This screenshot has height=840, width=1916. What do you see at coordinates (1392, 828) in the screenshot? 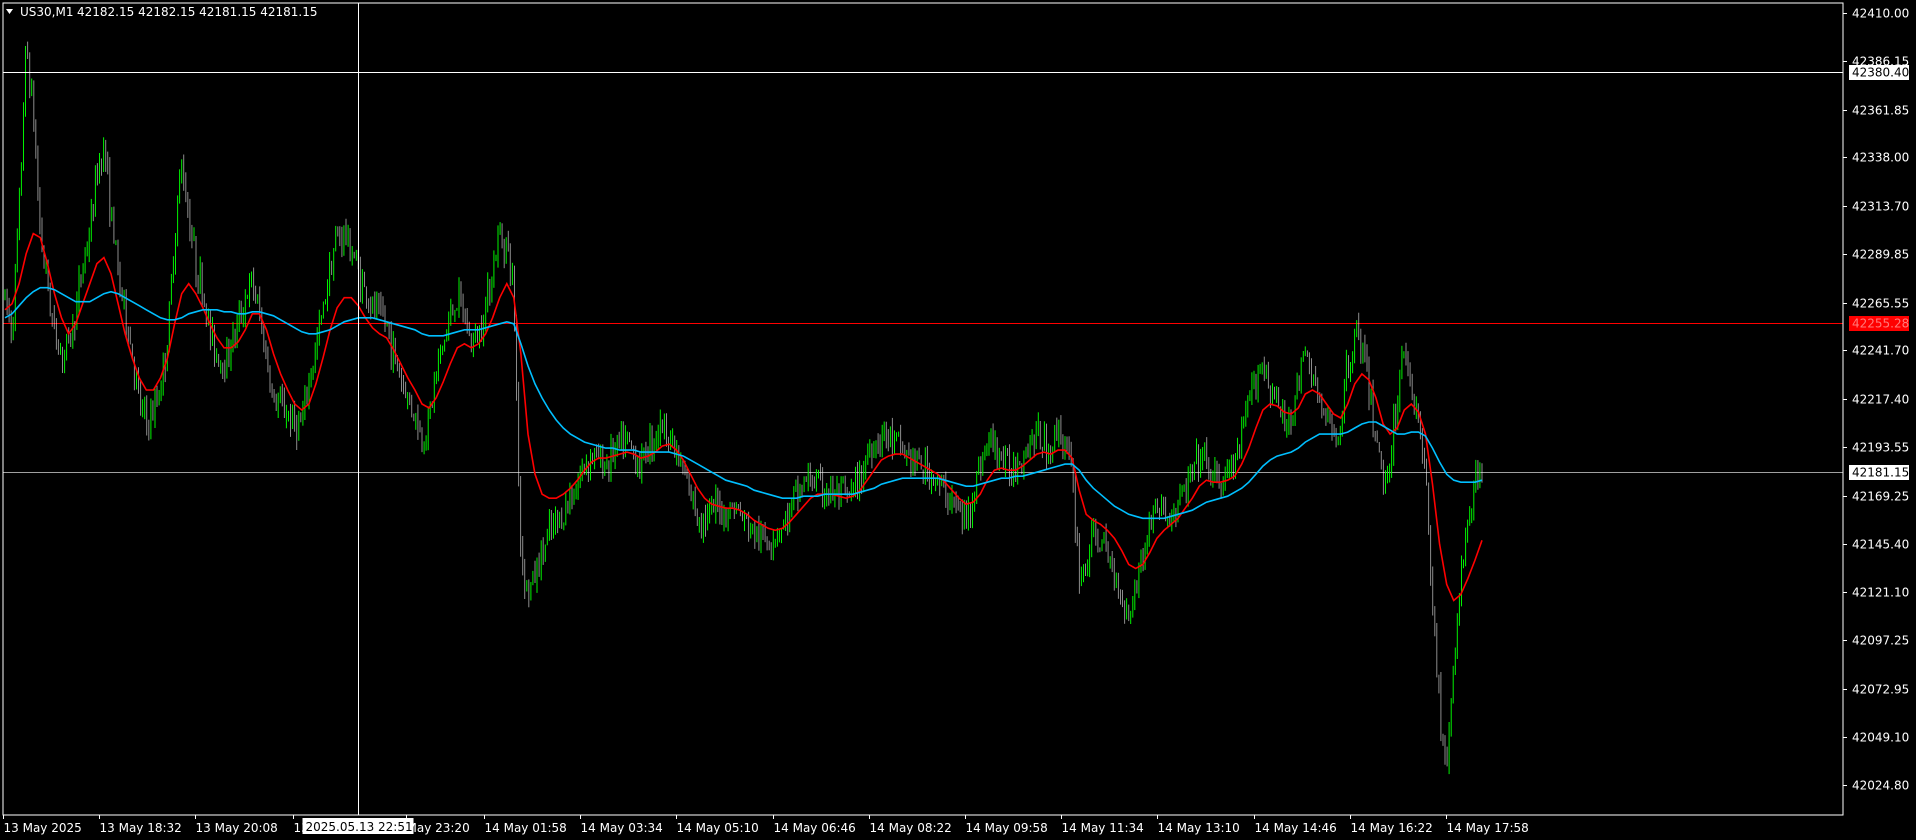
I see `x-tick-label: 14 May 16:22` at bounding box center [1392, 828].